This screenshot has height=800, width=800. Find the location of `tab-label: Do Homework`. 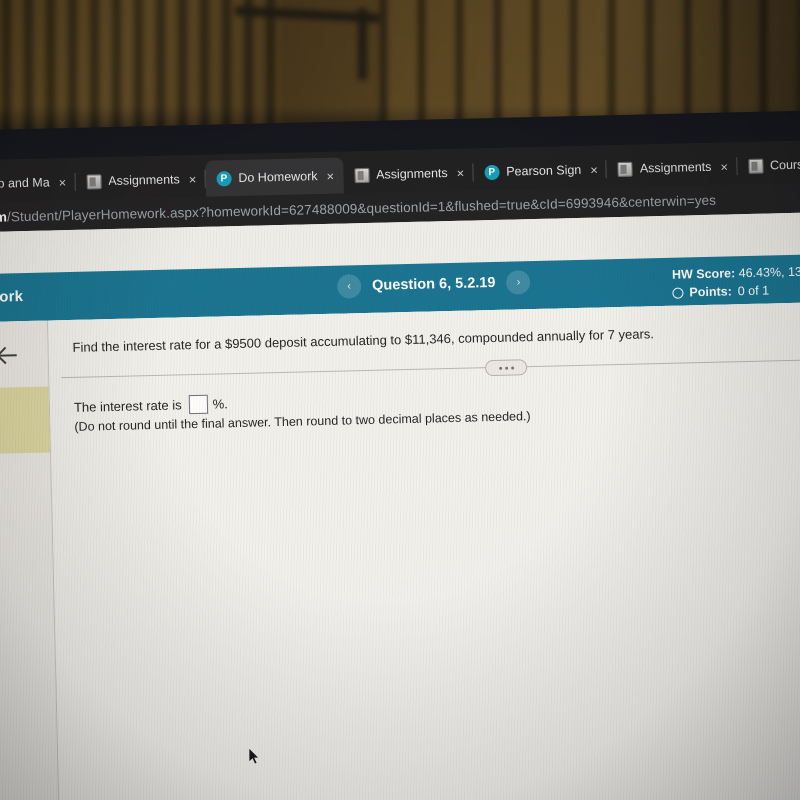

tab-label: Do Homework is located at coordinates (278, 177).